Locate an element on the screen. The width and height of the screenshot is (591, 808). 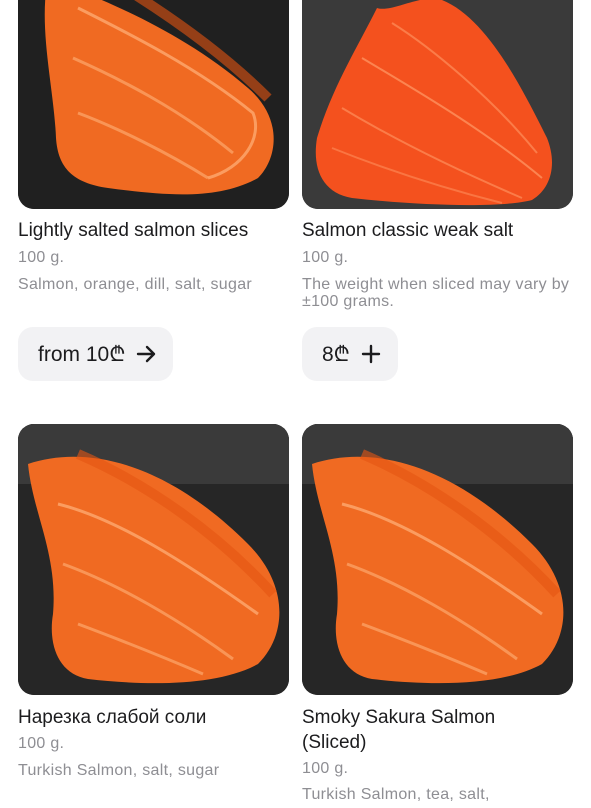
price-button: from 10₾ is located at coordinates (96, 354).